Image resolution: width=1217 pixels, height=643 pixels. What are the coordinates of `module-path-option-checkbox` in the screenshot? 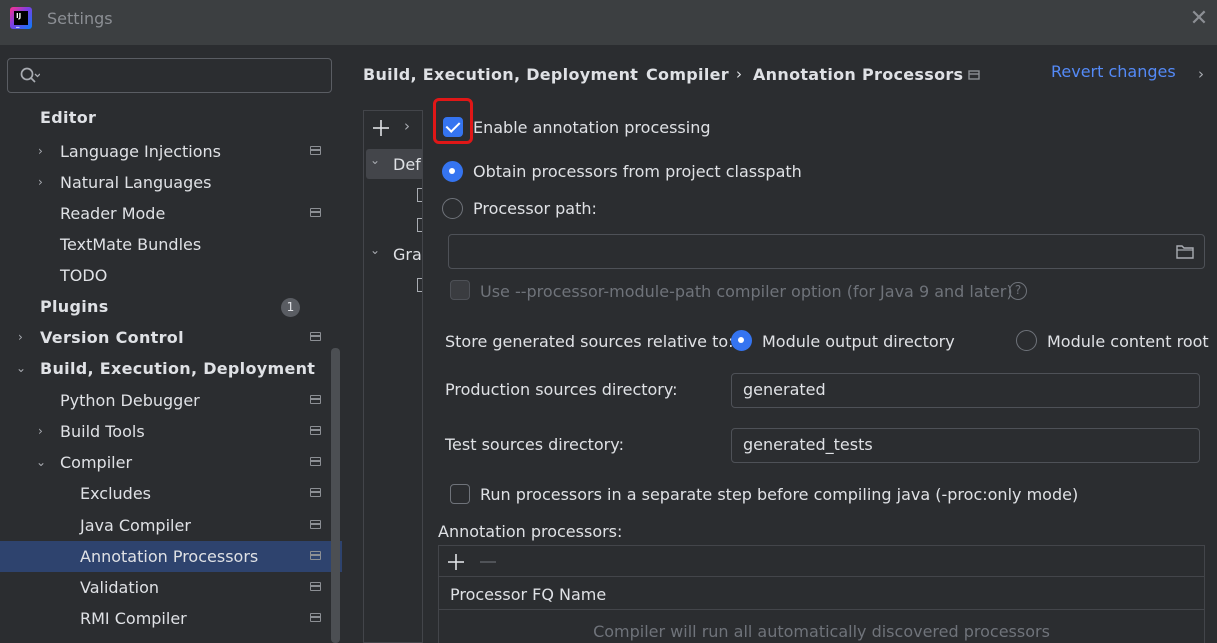 It's located at (460, 290).